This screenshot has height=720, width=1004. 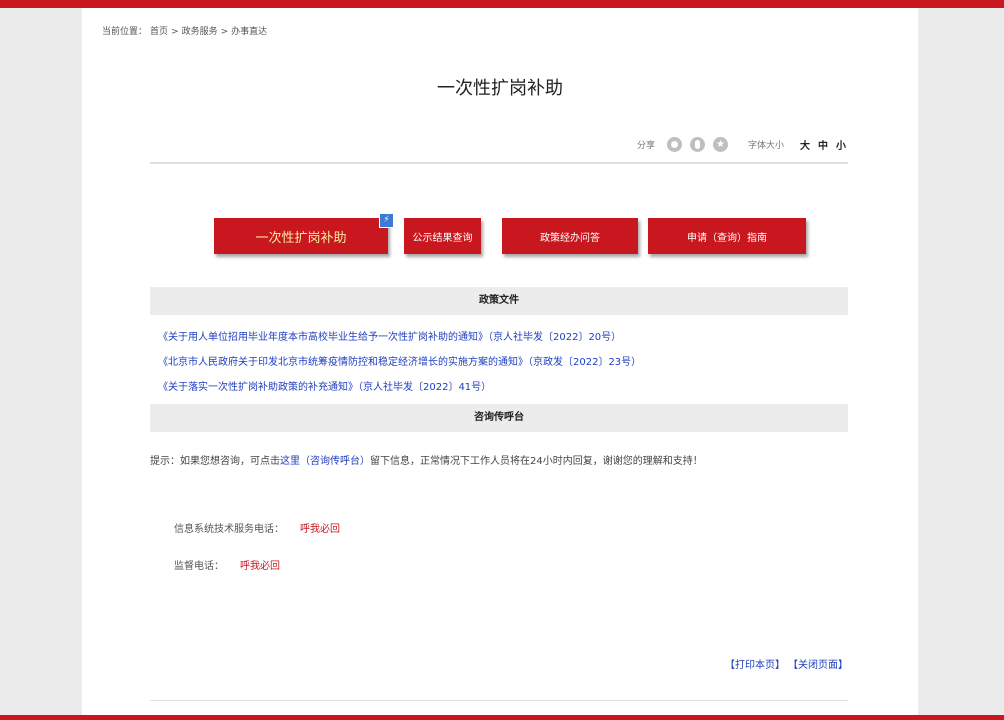 What do you see at coordinates (324, 385) in the screenshot?
I see `policy-doc-link: 《关于落实一次性扩岗补助政策的补充通知》（京人社毕发〔2022〕41号）` at bounding box center [324, 385].